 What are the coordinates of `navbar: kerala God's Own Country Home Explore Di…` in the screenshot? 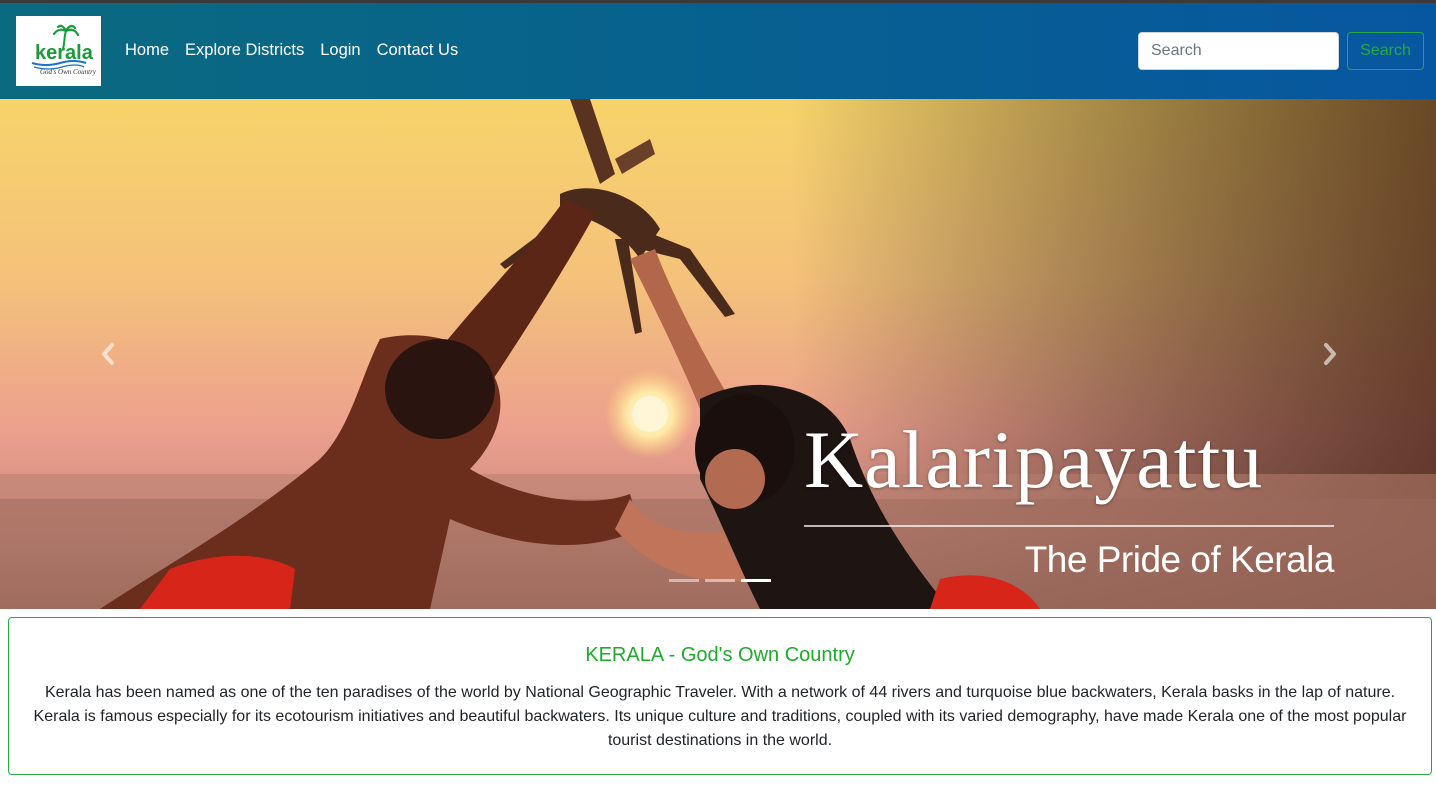 It's located at (718, 51).